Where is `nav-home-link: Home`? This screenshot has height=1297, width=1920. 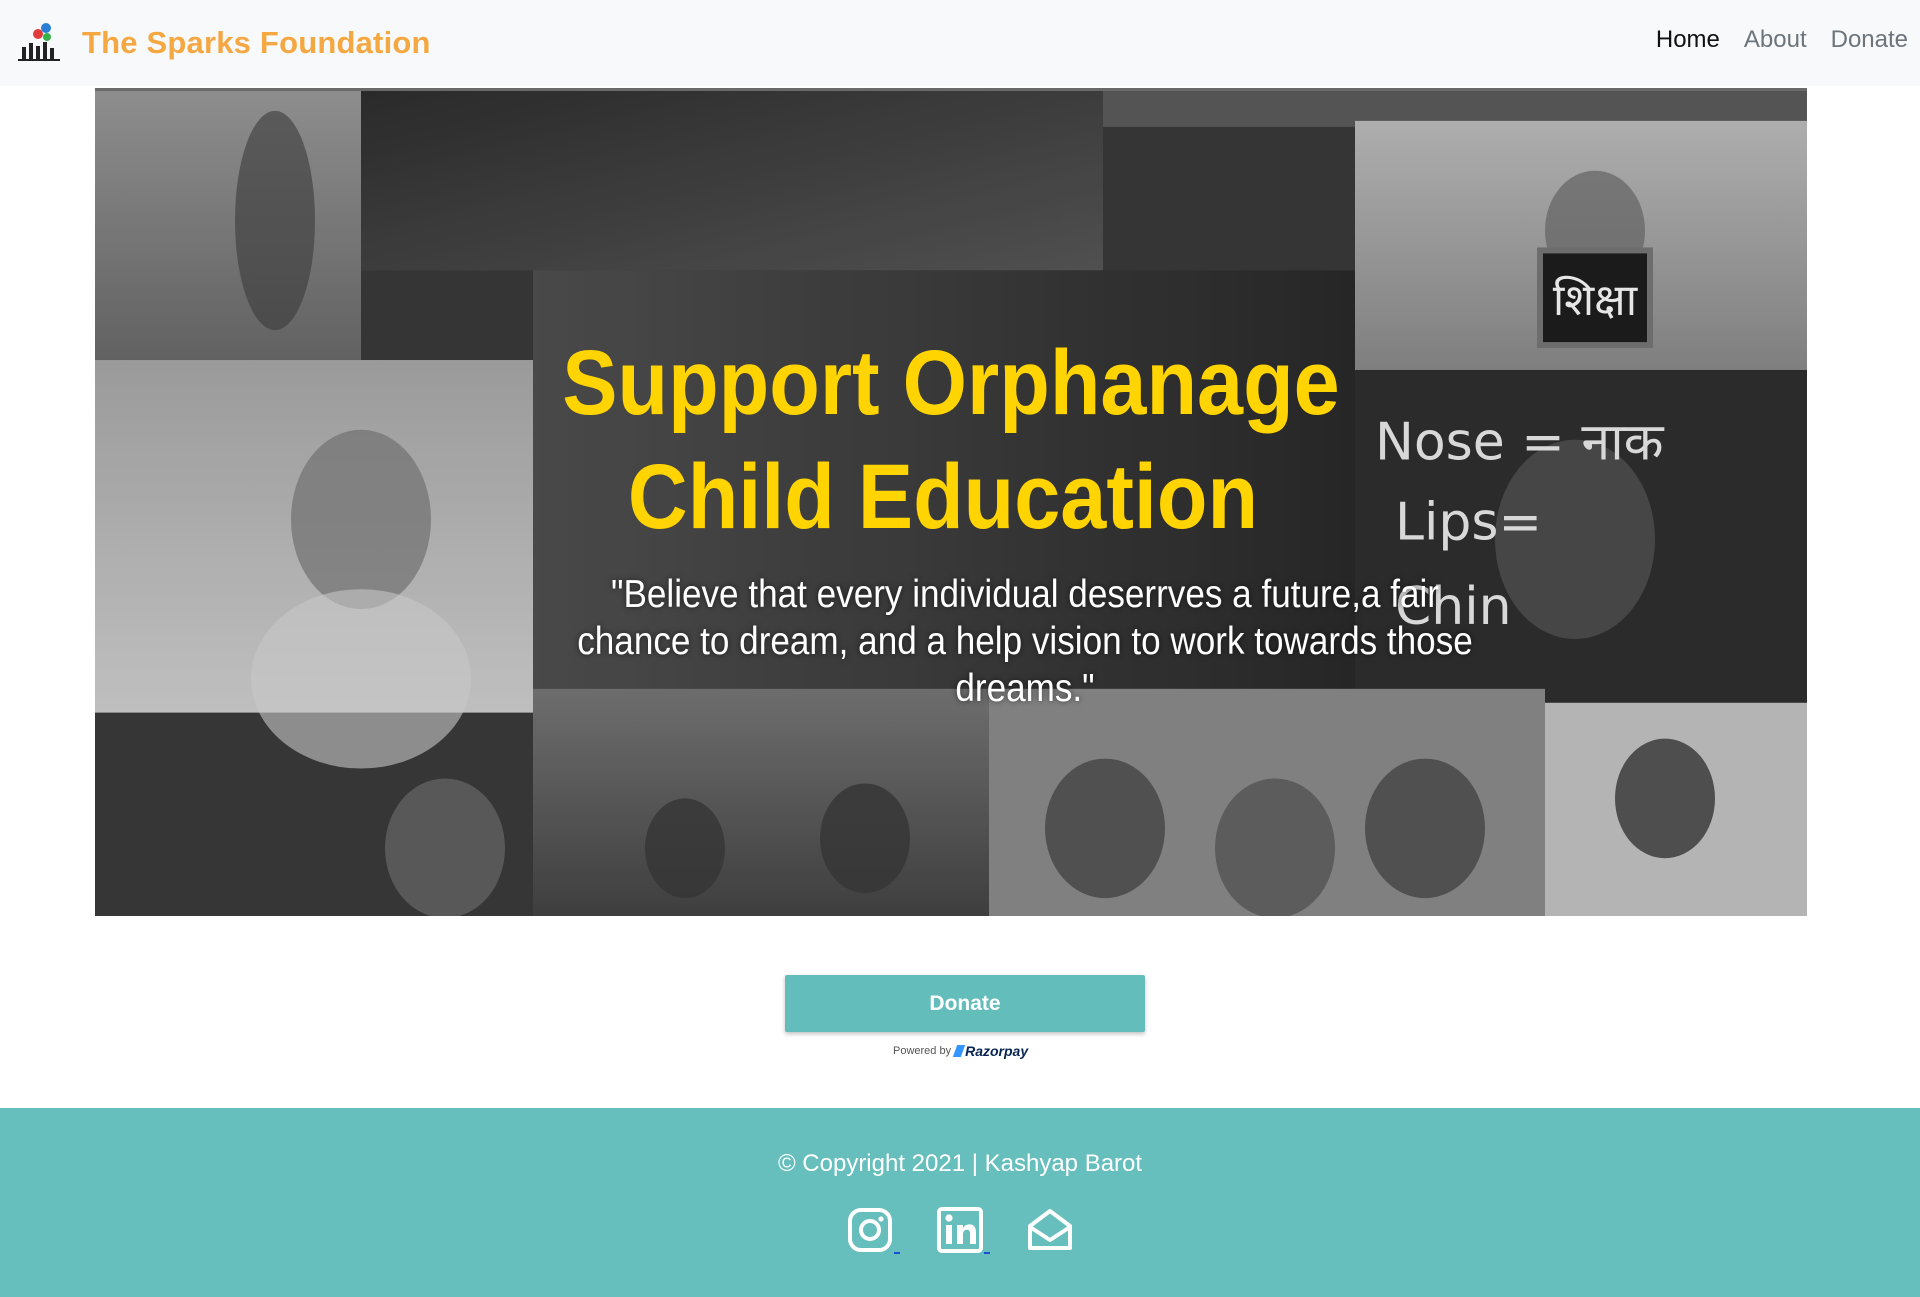 nav-home-link: Home is located at coordinates (1688, 40).